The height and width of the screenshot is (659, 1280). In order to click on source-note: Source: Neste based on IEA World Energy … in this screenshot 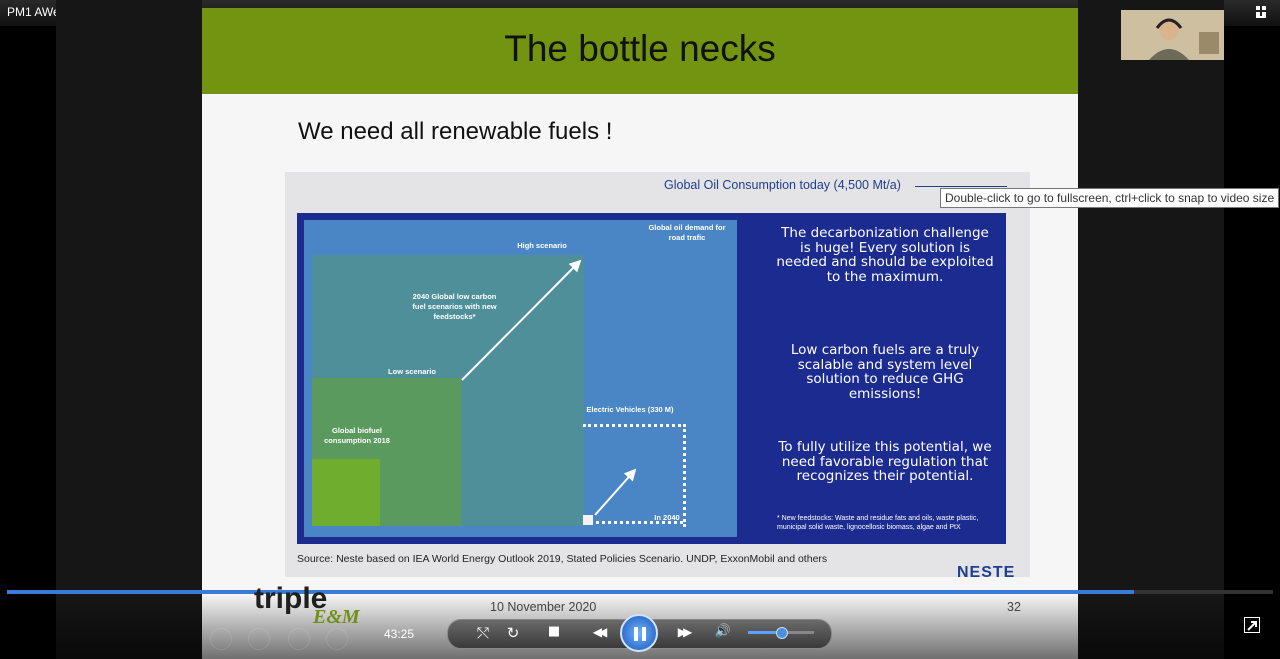, I will do `click(562, 559)`.